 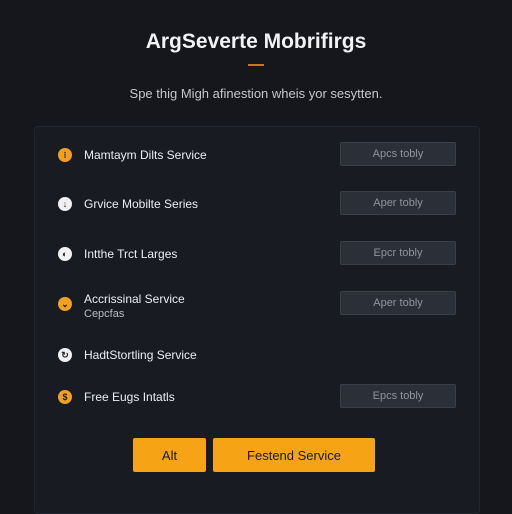 What do you see at coordinates (104, 314) in the screenshot?
I see `service-sublabel: Cepcfas` at bounding box center [104, 314].